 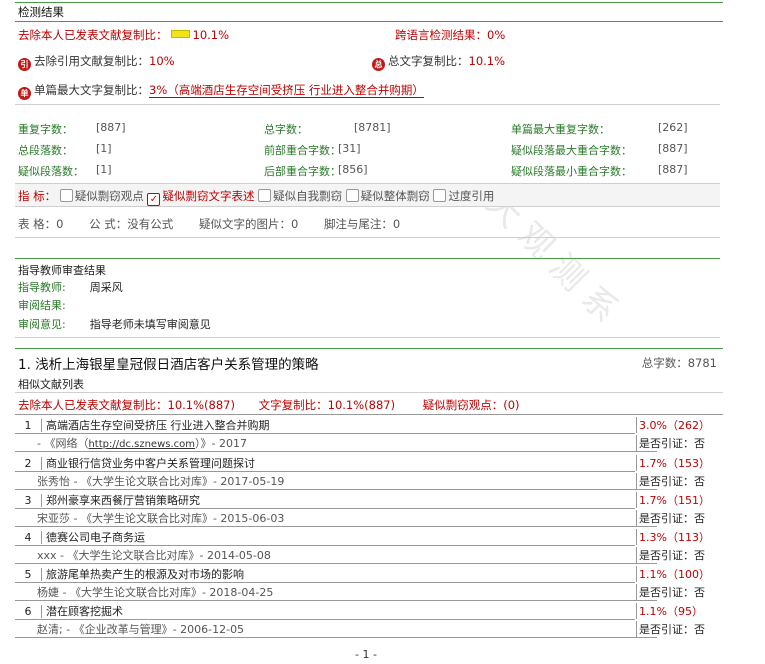 I want to click on exclude-own-label: 去除本人已发表文献复制比：, so click(x=93, y=35).